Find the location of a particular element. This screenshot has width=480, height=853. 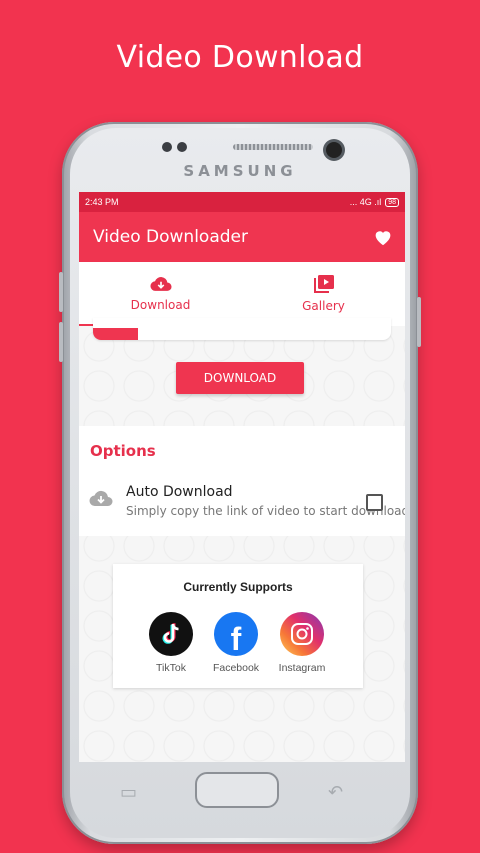

facebook-icon: f is located at coordinates (236, 634).